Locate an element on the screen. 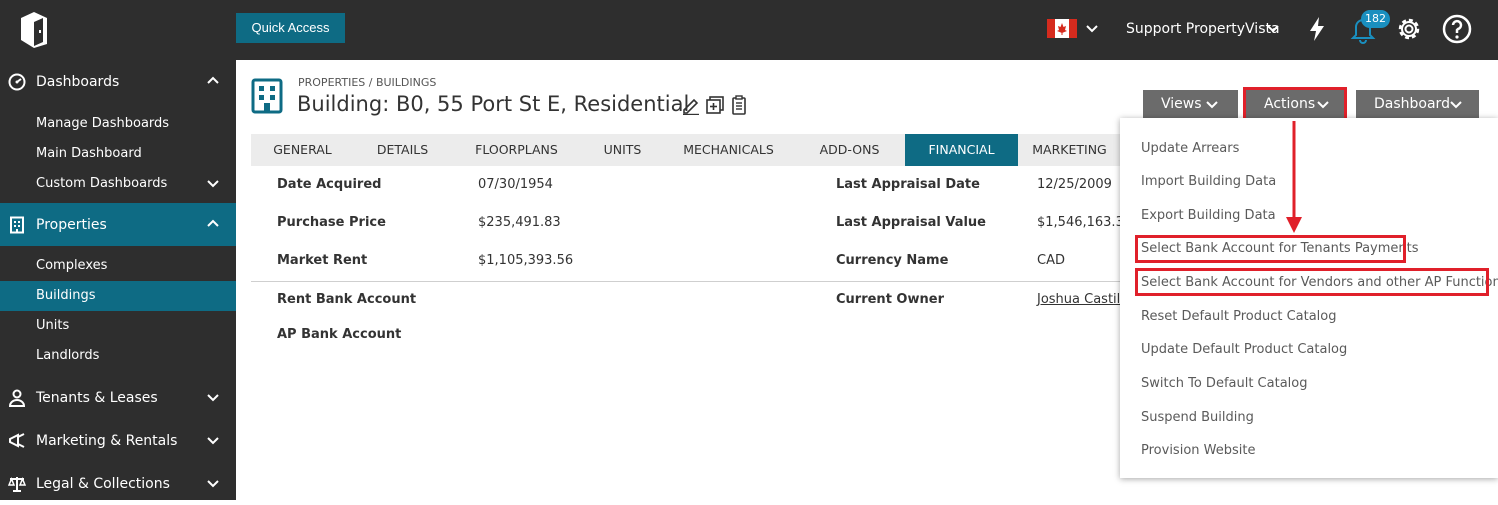 This screenshot has height=505, width=1498. sidebar-section-legal-collections: Legal & Collections is located at coordinates (118, 483).